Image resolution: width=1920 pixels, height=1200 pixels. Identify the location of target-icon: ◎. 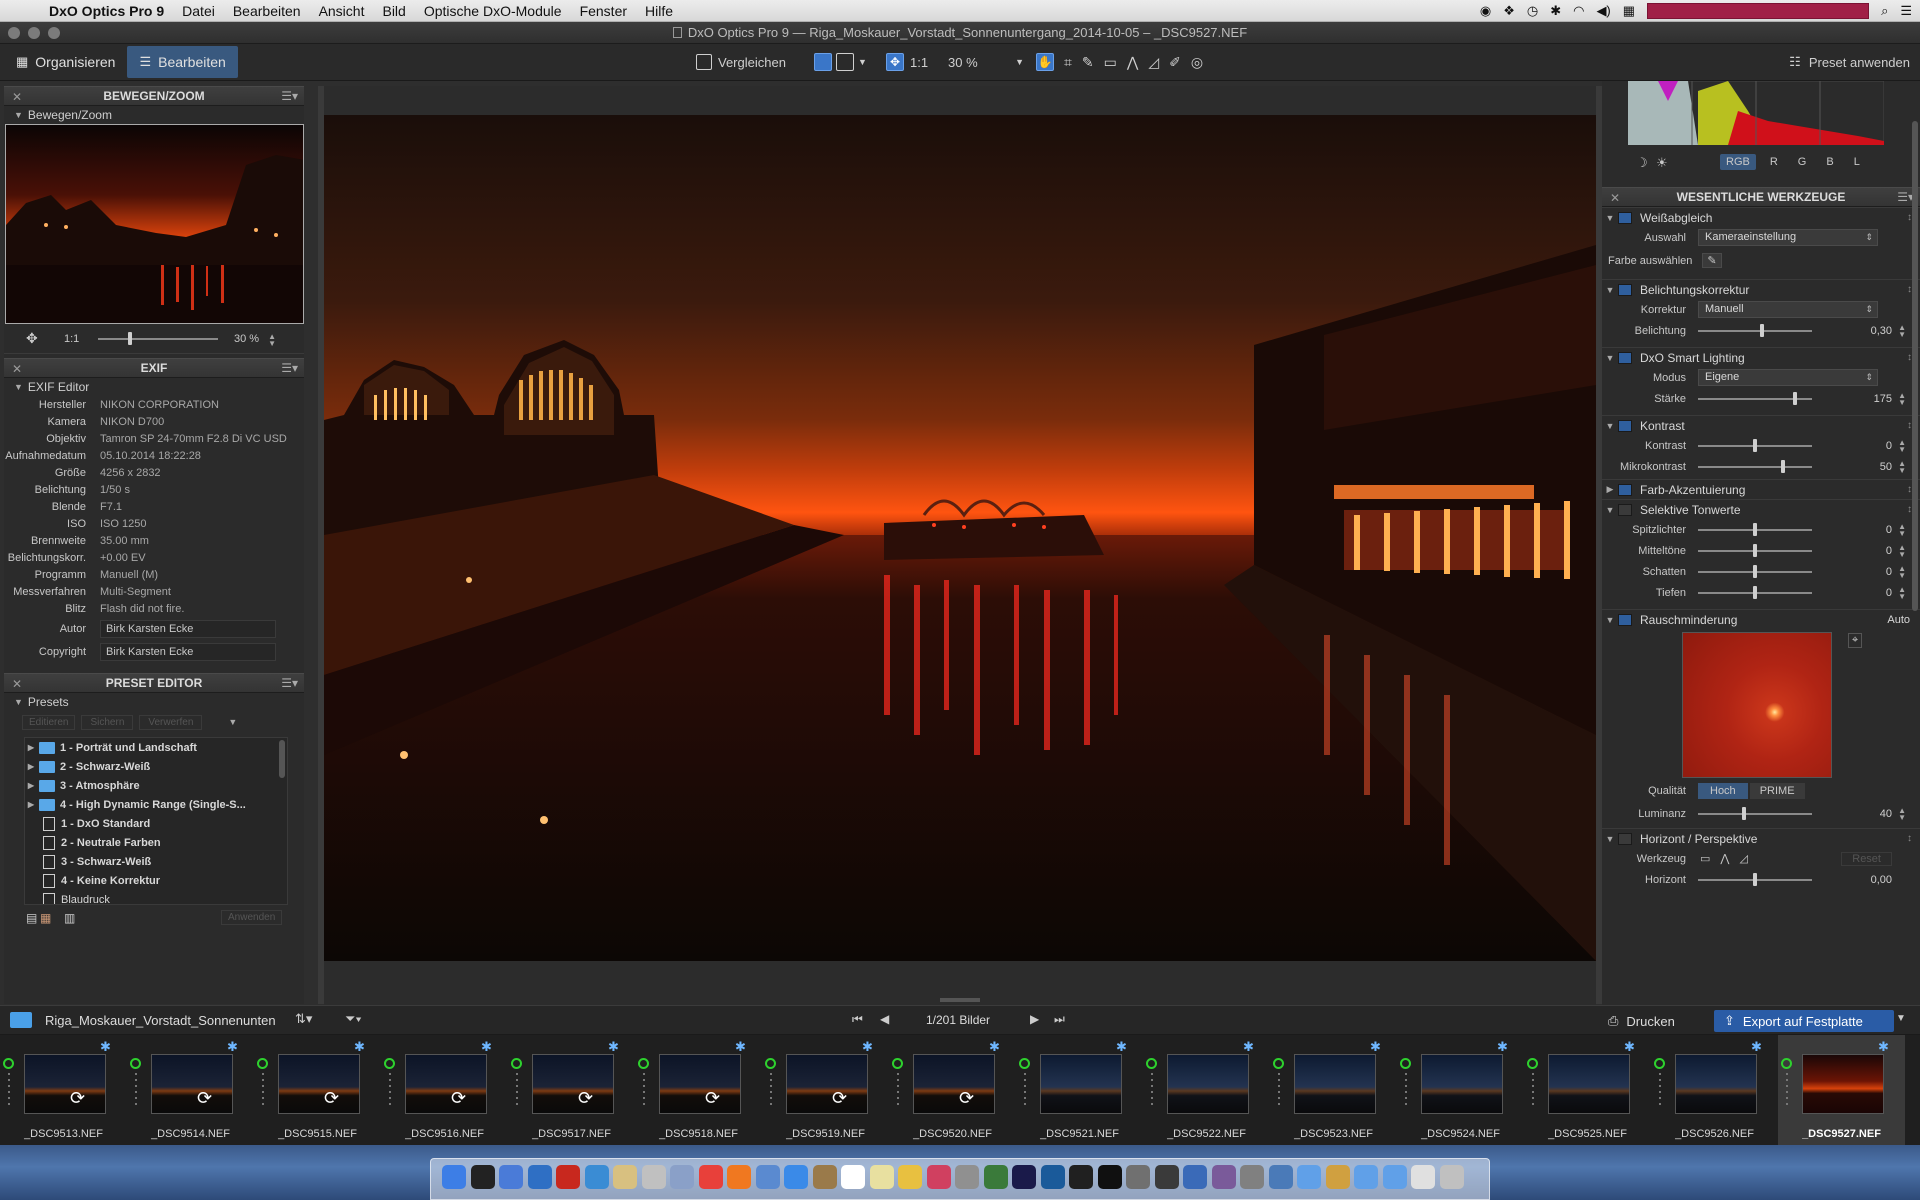
(1197, 62).